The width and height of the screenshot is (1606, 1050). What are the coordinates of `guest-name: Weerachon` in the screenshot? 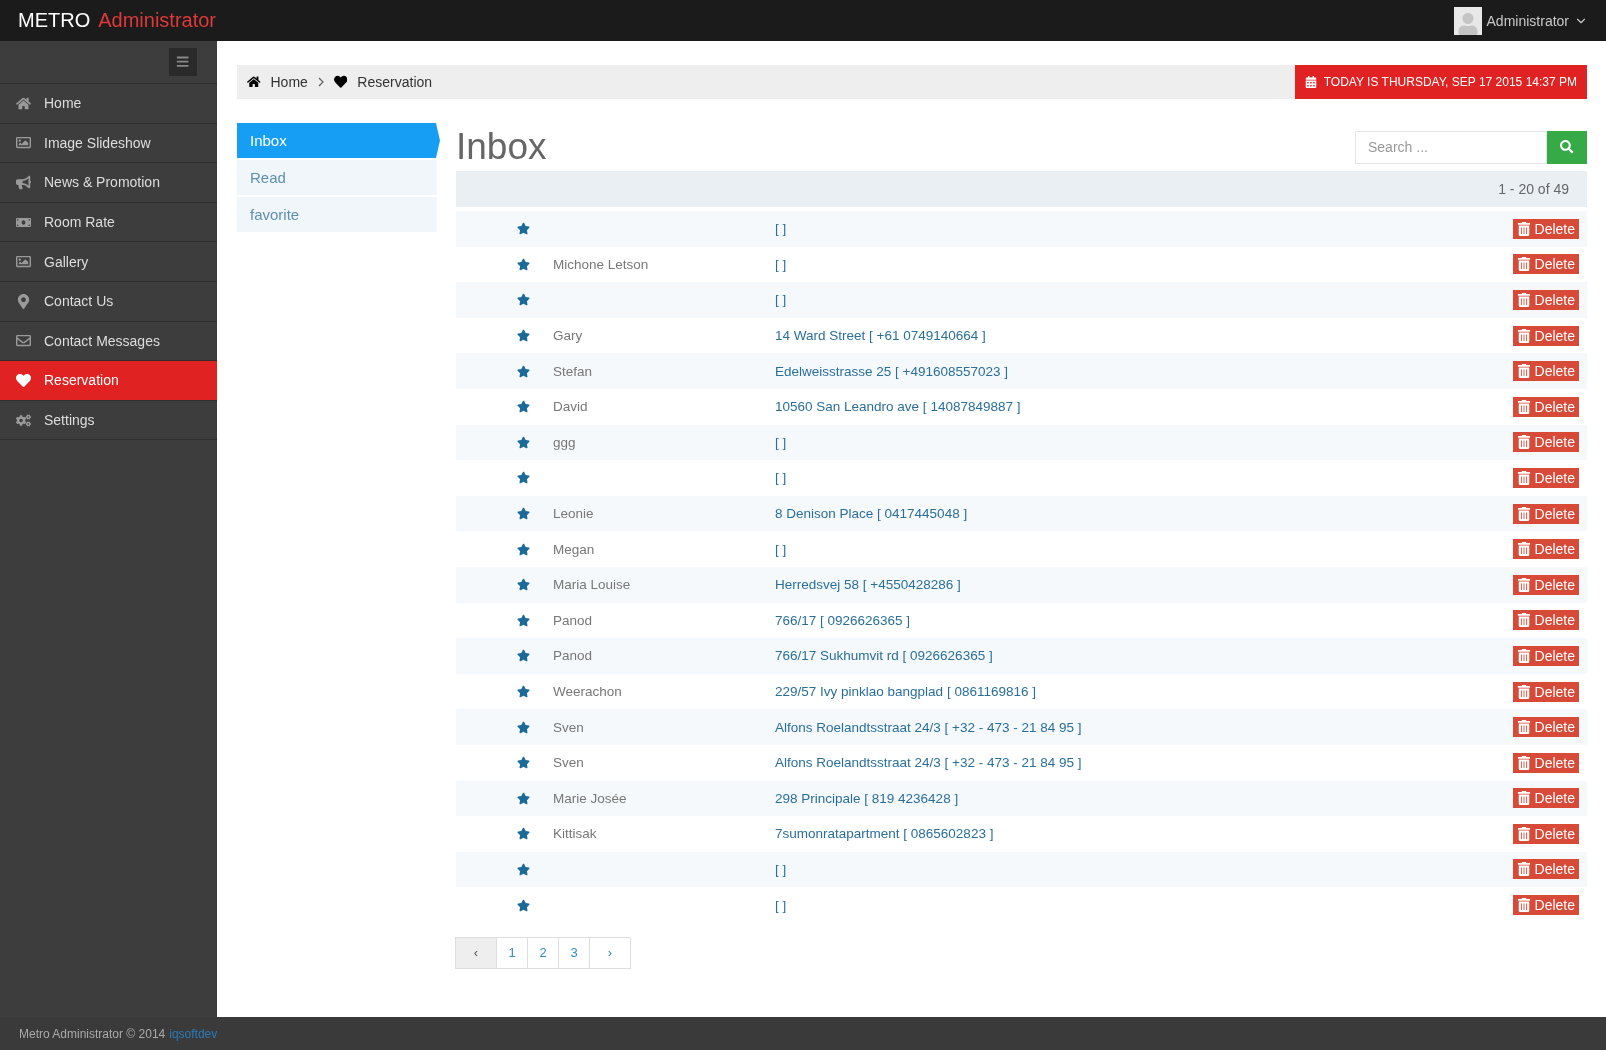 It's located at (587, 691).